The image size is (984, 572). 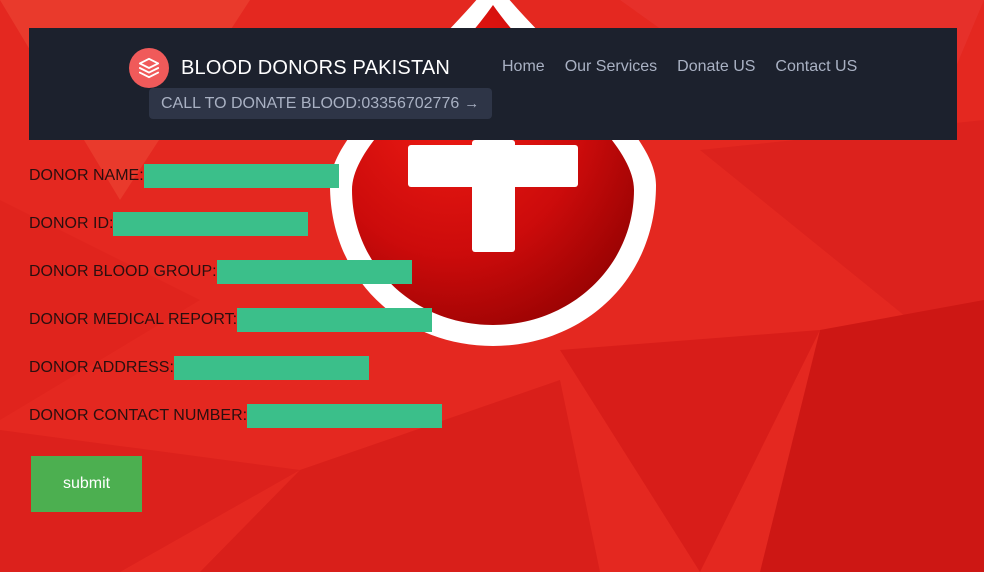 I want to click on arrow-right-icon: →, so click(x=472, y=103).